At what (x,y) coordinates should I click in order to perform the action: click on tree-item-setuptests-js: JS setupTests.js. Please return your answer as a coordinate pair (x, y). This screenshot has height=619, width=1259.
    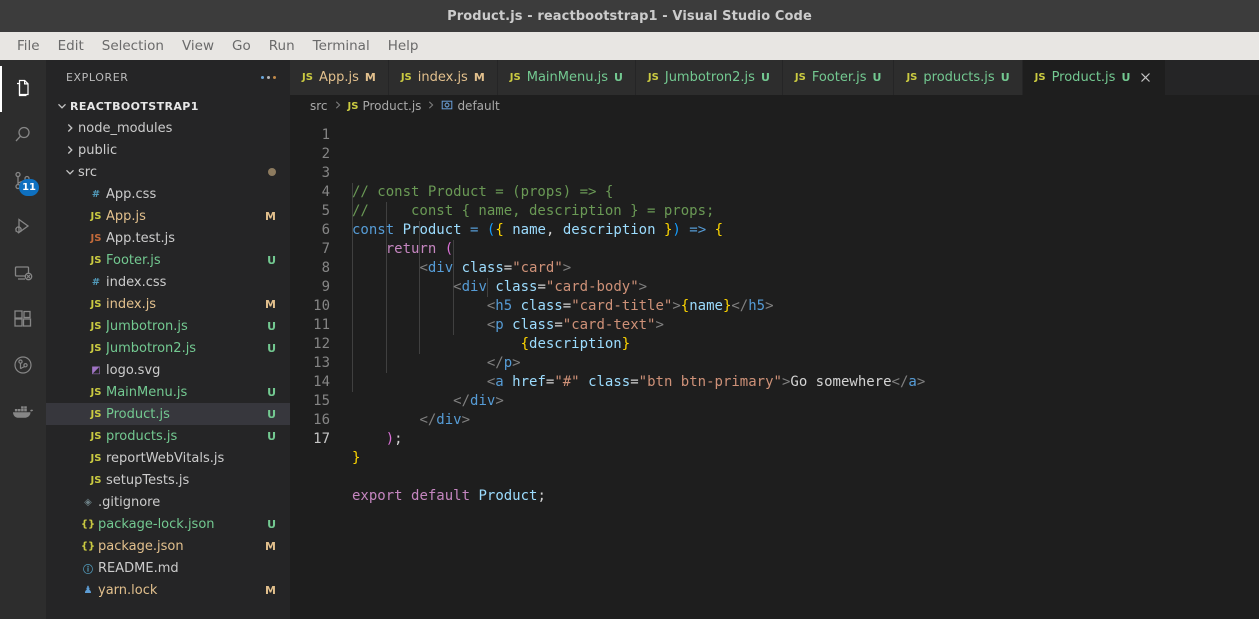
    Looking at the image, I should click on (168, 480).